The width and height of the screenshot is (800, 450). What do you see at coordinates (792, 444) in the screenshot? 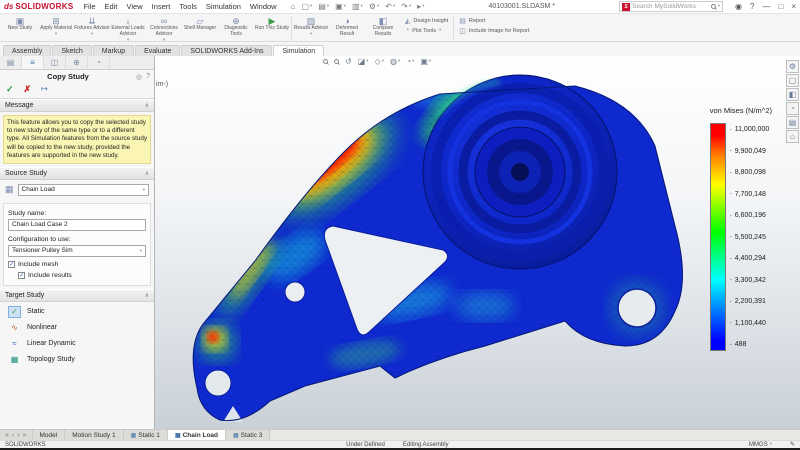
I see `tag-edit-icon: ✎` at bounding box center [792, 444].